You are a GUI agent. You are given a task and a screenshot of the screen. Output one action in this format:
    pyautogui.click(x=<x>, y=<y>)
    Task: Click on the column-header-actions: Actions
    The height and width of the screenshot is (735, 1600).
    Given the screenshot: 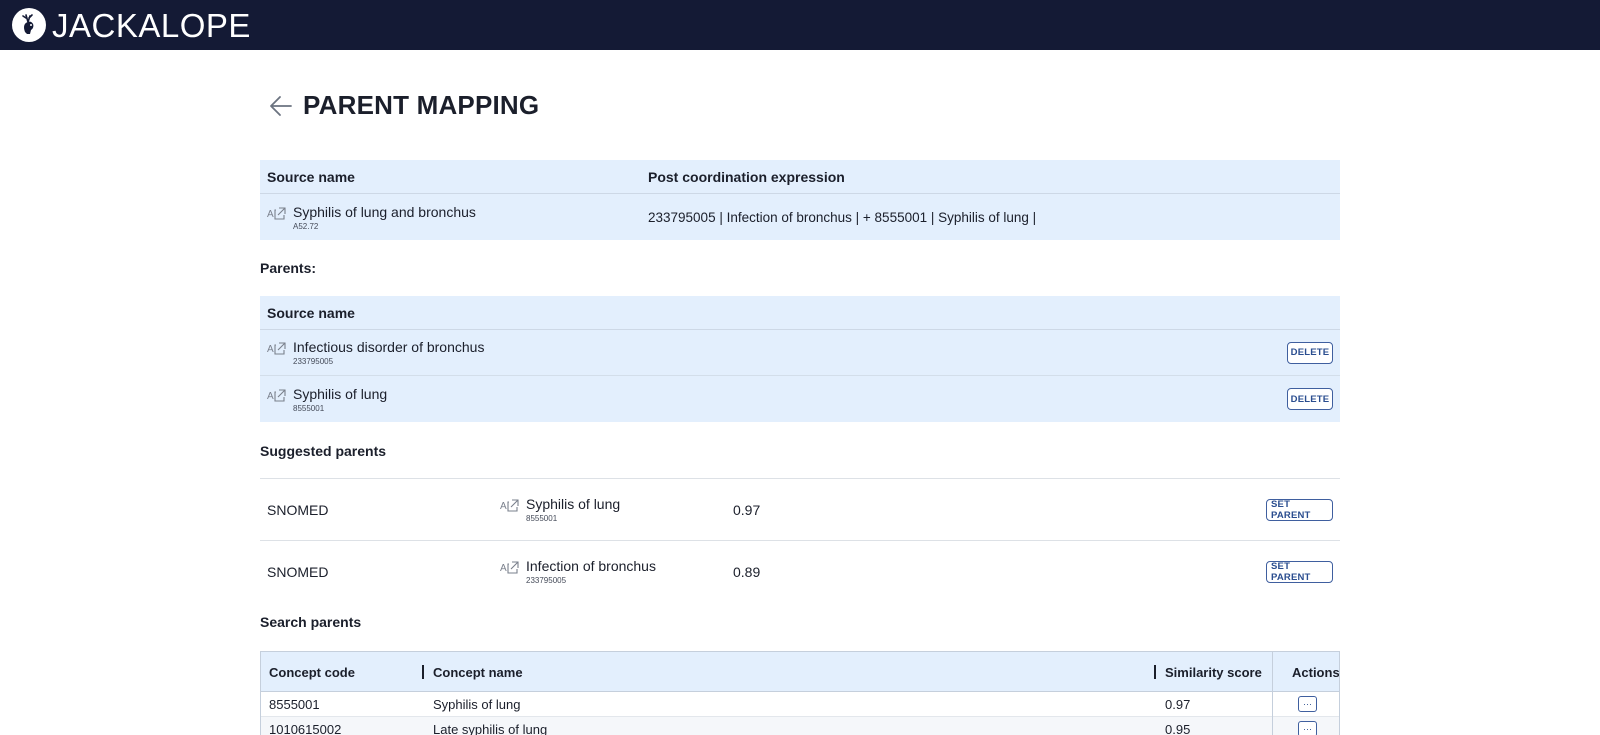 What is the action you would take?
    pyautogui.click(x=1316, y=672)
    